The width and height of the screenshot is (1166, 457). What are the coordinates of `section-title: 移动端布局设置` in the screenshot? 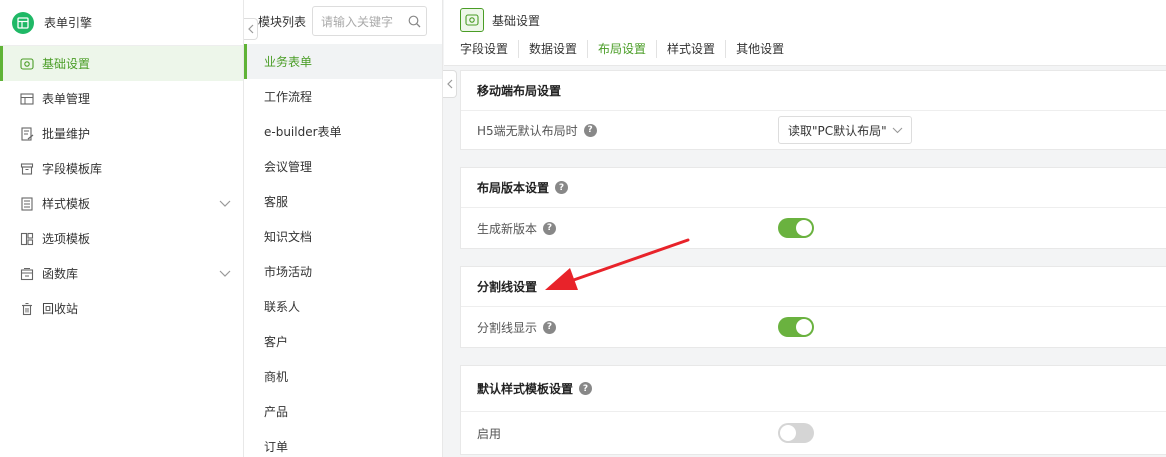 It's located at (813, 91).